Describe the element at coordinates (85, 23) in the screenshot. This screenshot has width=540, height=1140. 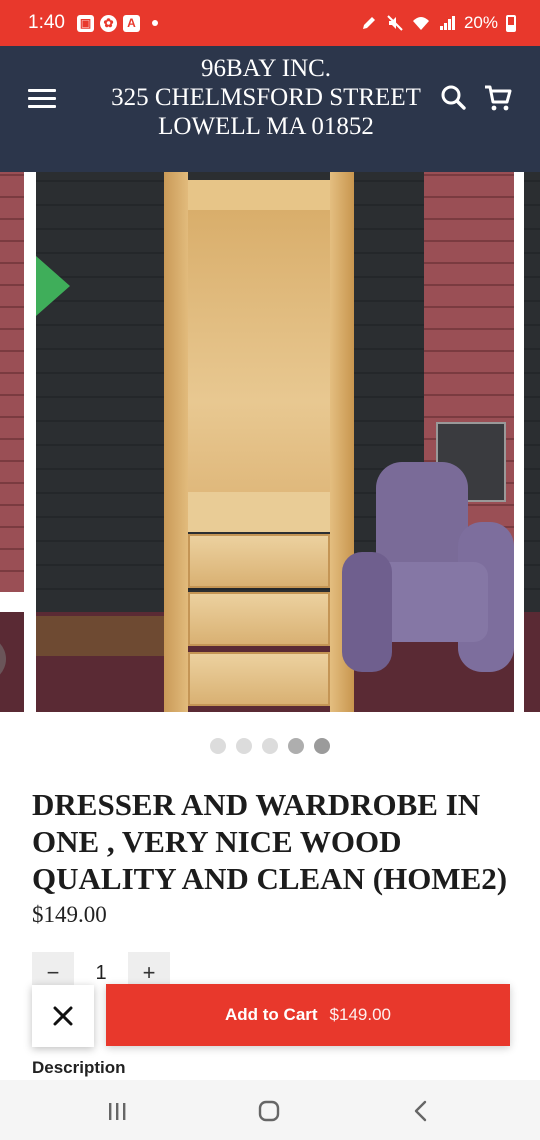
I see `image-icon: ▣` at that location.